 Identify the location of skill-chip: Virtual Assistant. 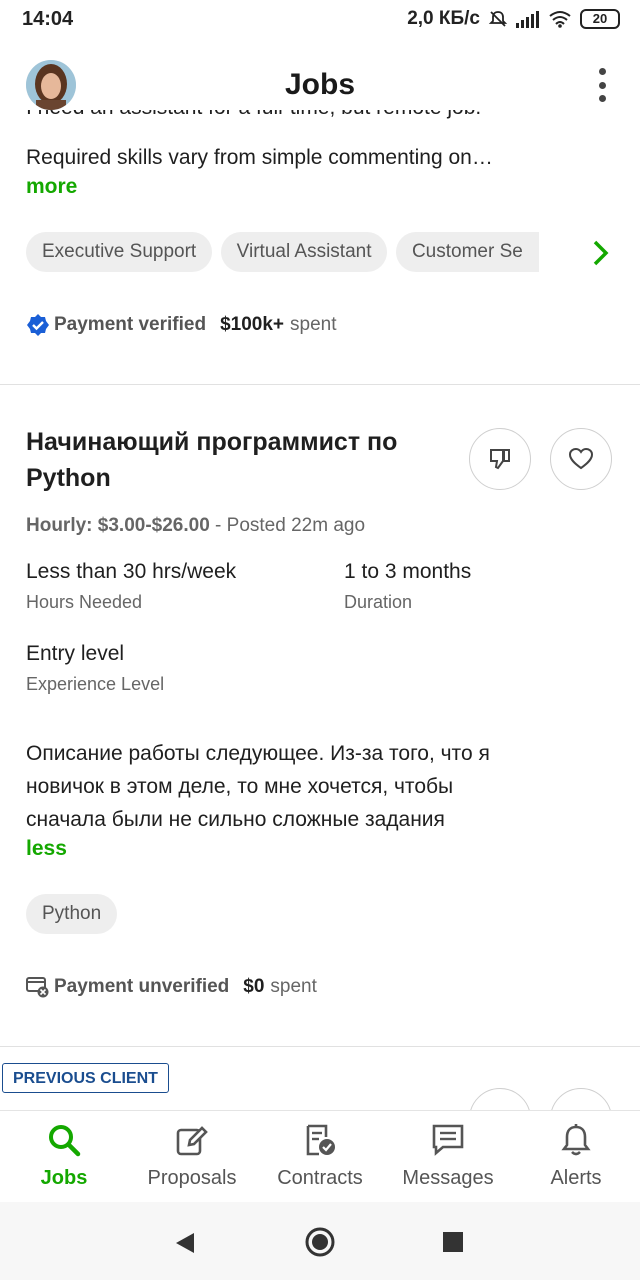
(304, 252).